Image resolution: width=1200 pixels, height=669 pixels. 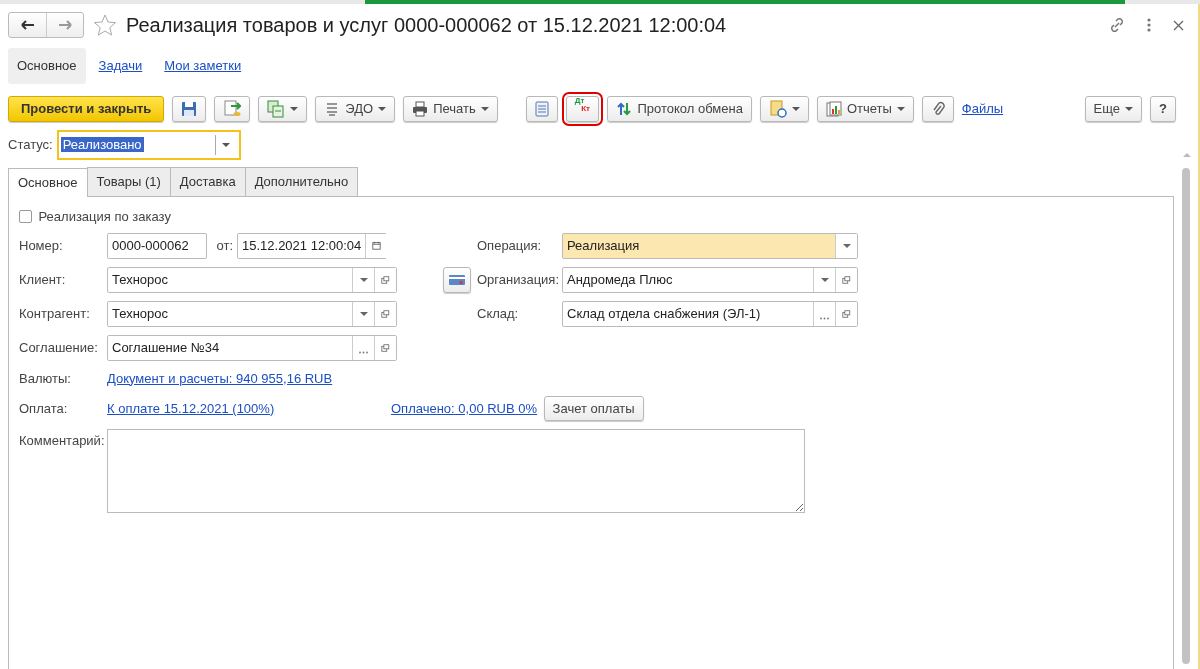 I want to click on post-and-close-button: Провести и закрыть, so click(x=86, y=109).